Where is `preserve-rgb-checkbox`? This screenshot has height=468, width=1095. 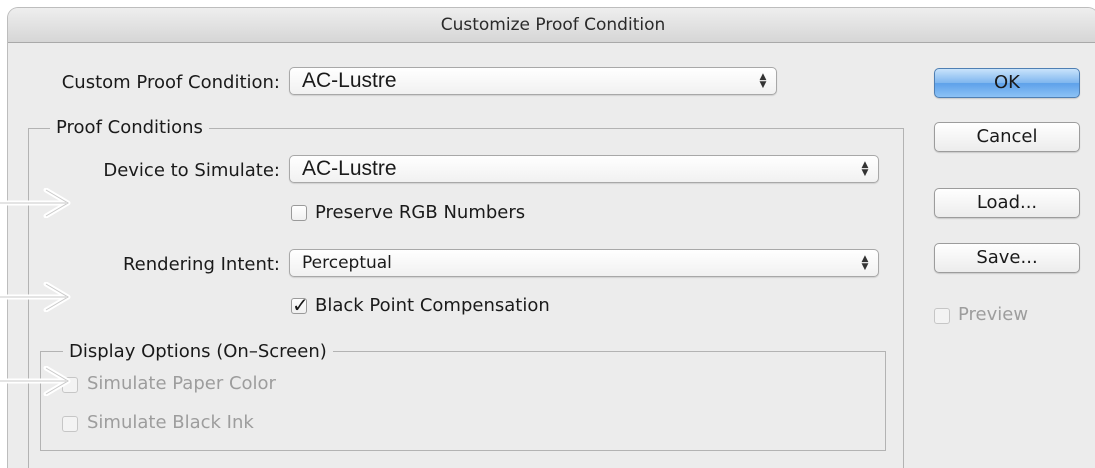
preserve-rgb-checkbox is located at coordinates (299, 213).